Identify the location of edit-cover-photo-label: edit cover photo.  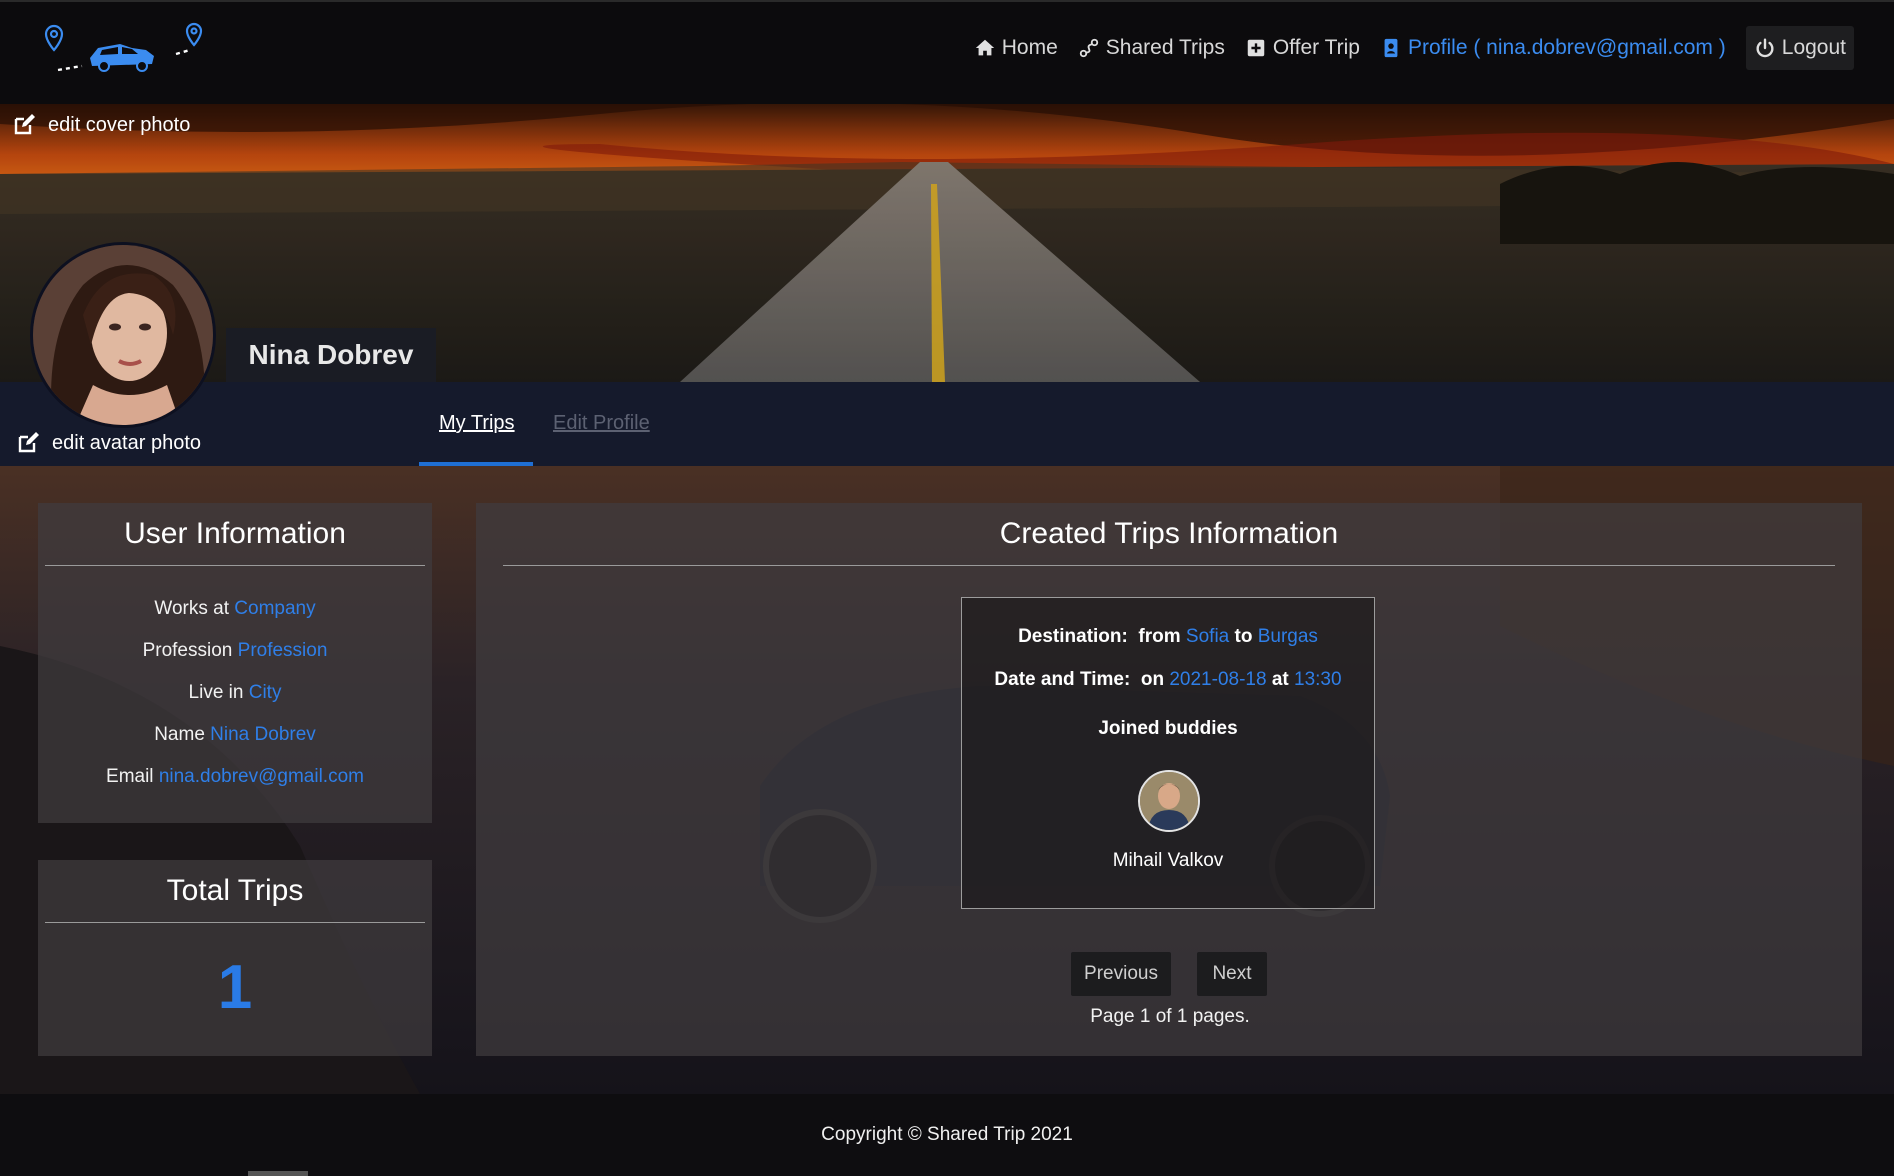
(119, 124).